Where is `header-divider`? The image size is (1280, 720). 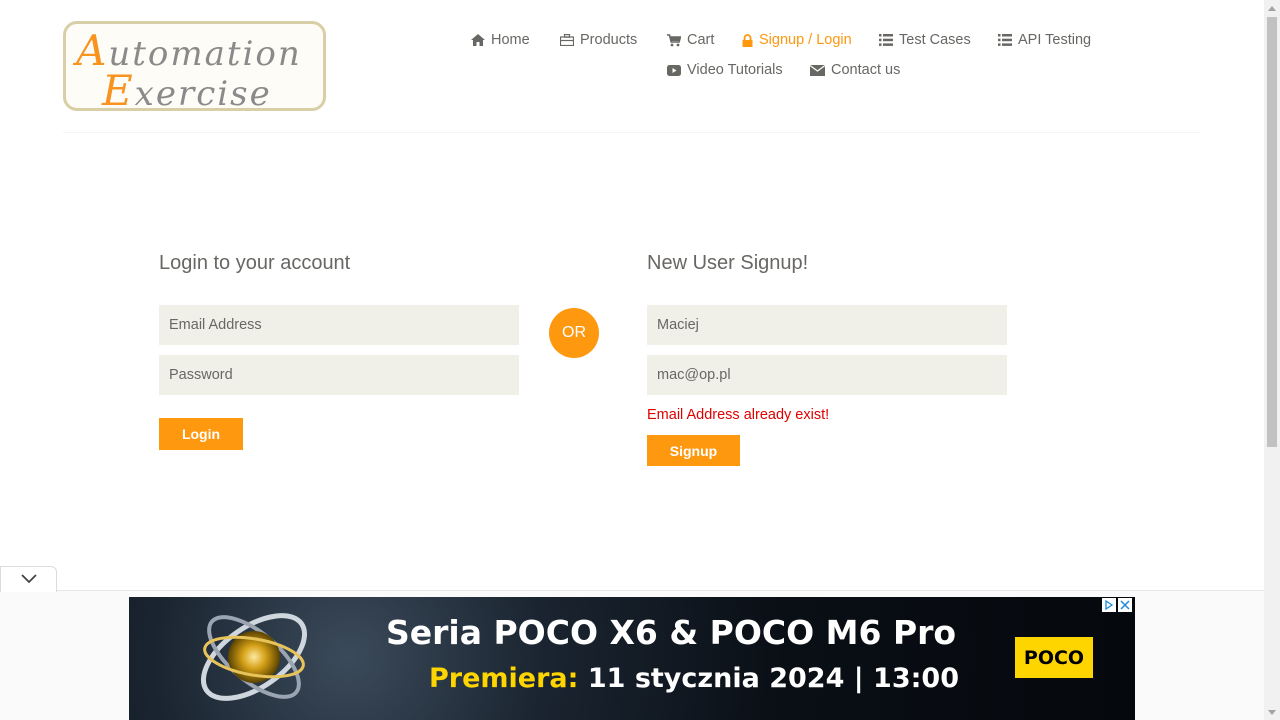 header-divider is located at coordinates (631, 132).